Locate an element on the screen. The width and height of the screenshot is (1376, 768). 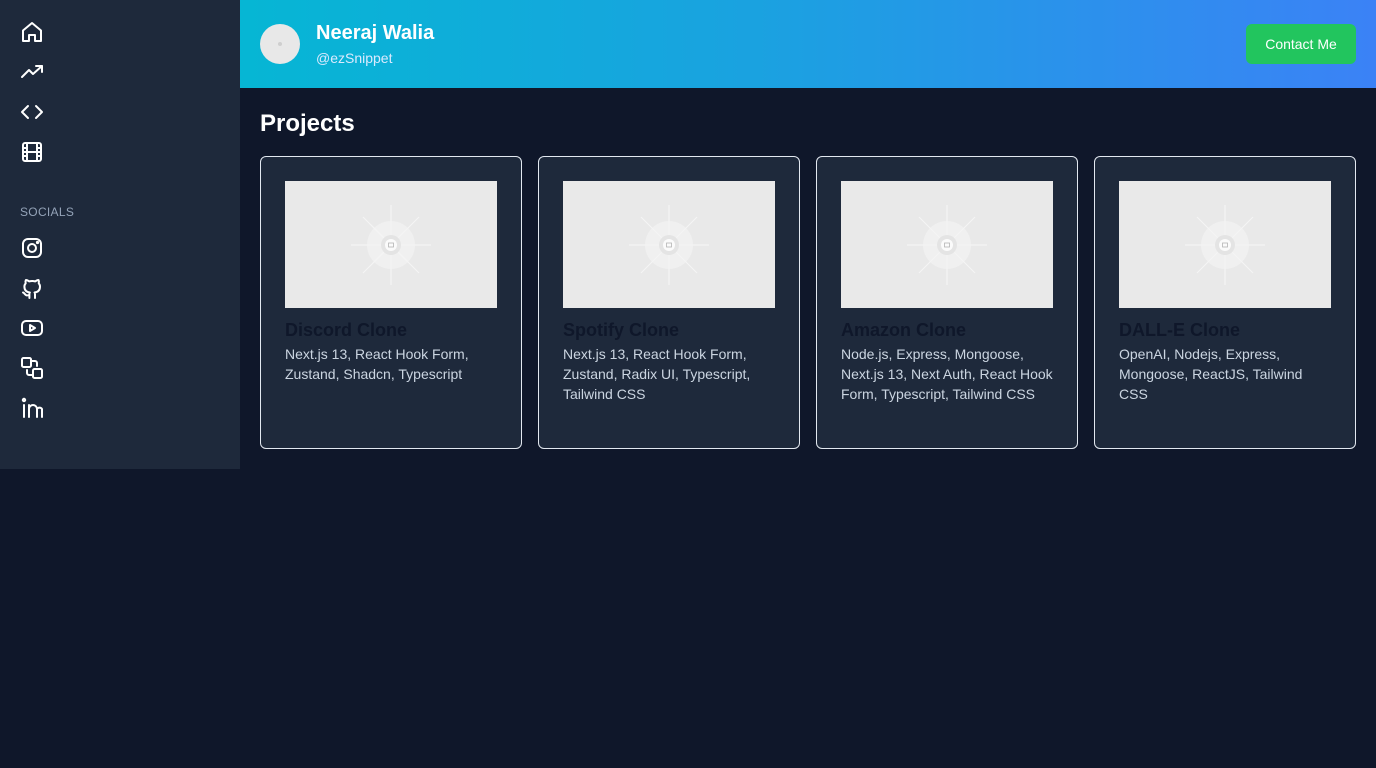
socials-label: SOCIALS is located at coordinates (47, 212).